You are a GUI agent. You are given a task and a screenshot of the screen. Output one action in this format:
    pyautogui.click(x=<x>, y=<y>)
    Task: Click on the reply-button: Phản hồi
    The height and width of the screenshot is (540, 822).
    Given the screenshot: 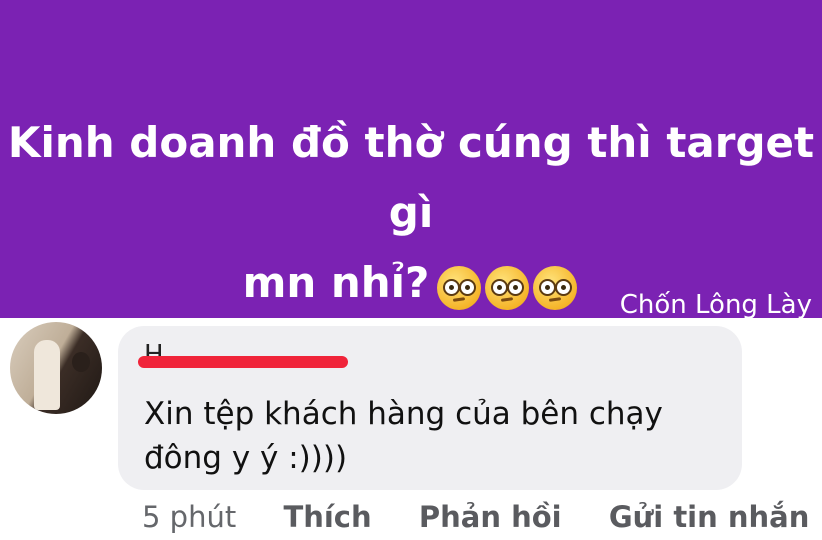 What is the action you would take?
    pyautogui.click(x=490, y=517)
    